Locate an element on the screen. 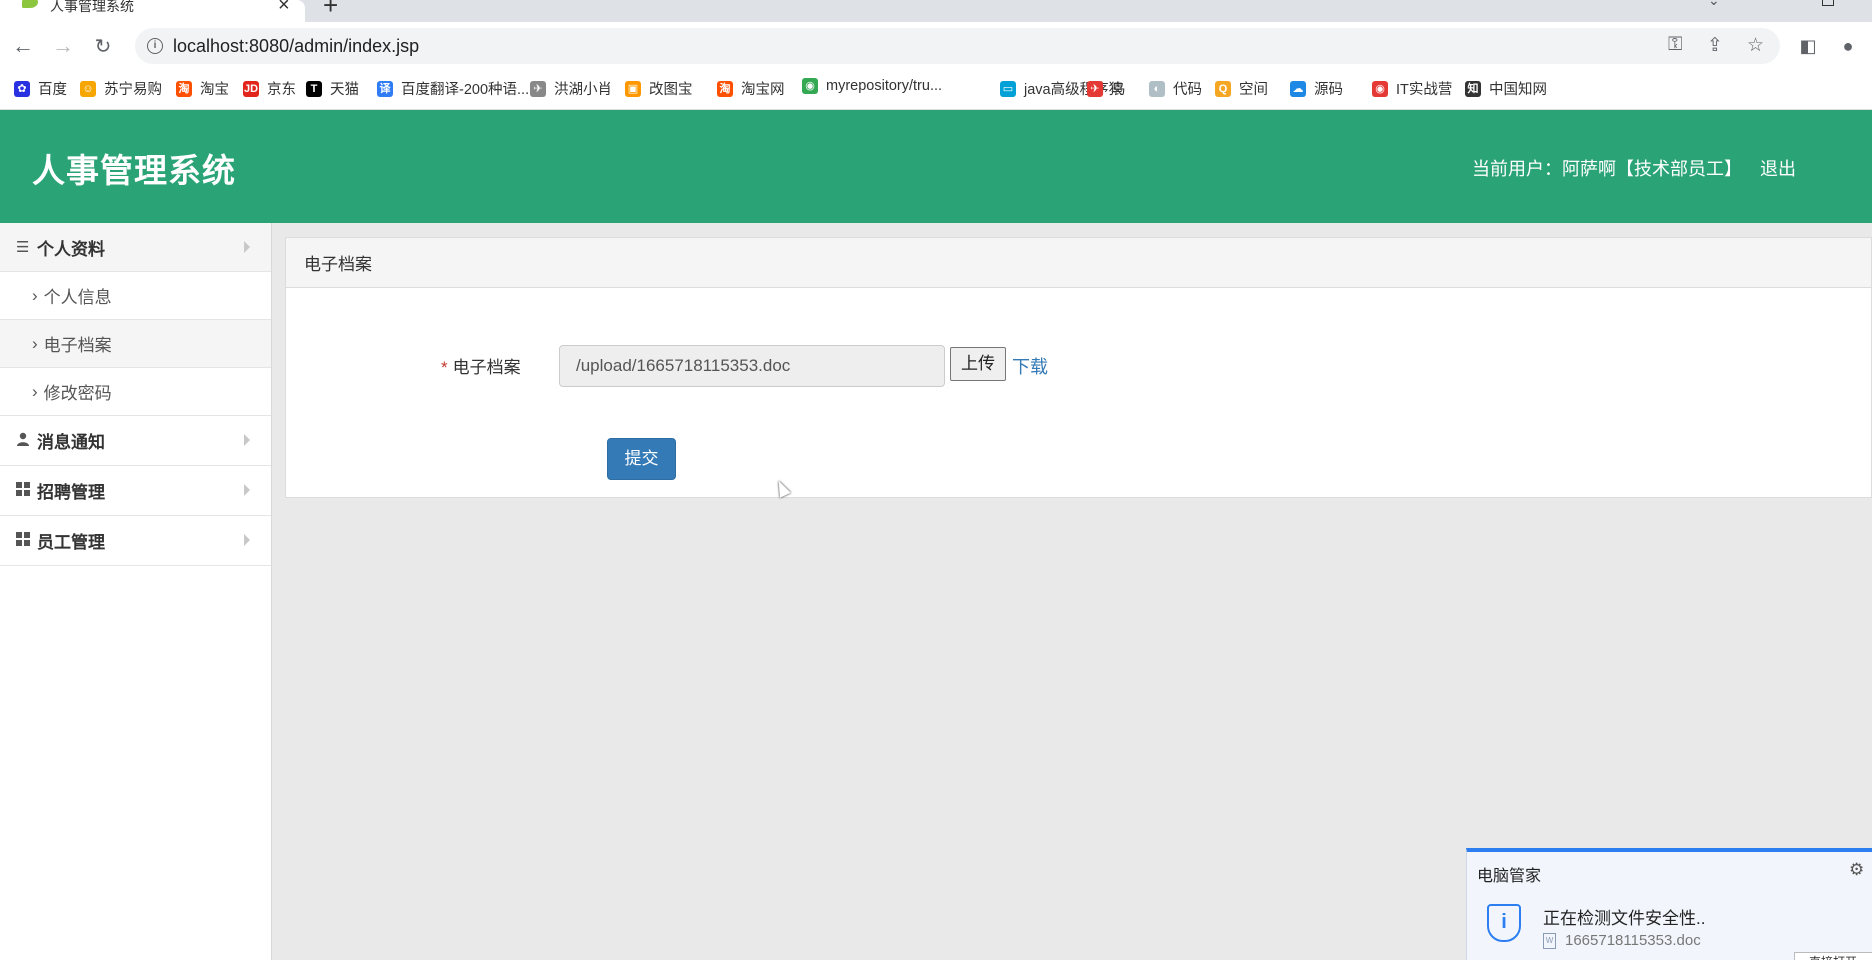  reload-icon: ↻ is located at coordinates (103, 46).